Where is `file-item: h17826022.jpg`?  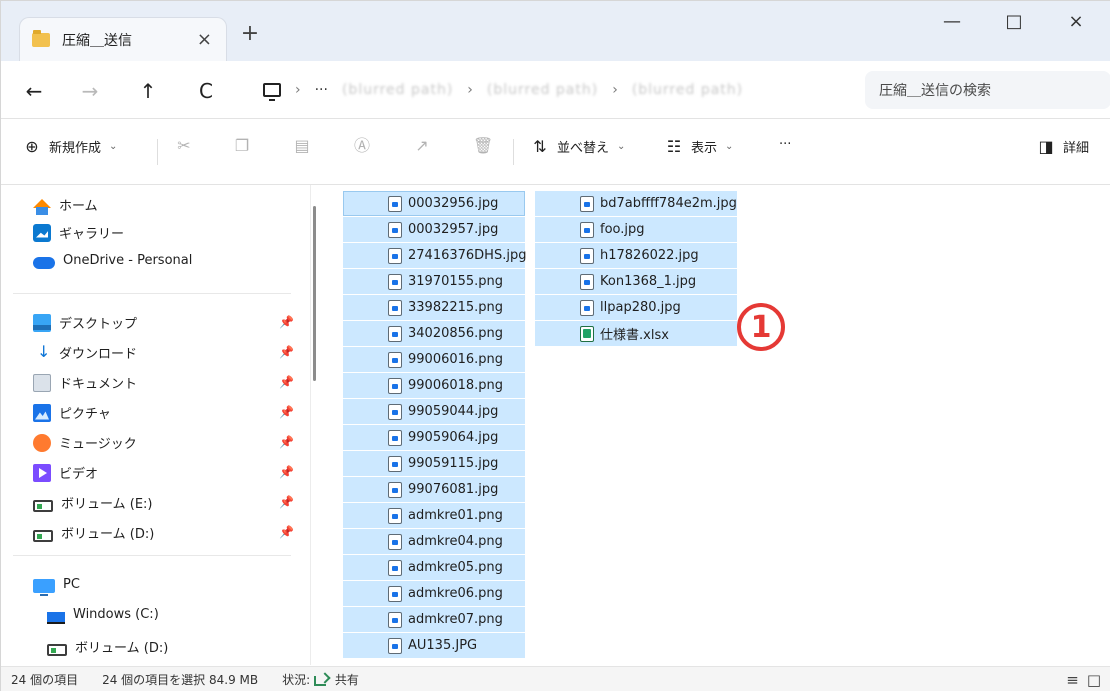
file-item: h17826022.jpg is located at coordinates (636, 255).